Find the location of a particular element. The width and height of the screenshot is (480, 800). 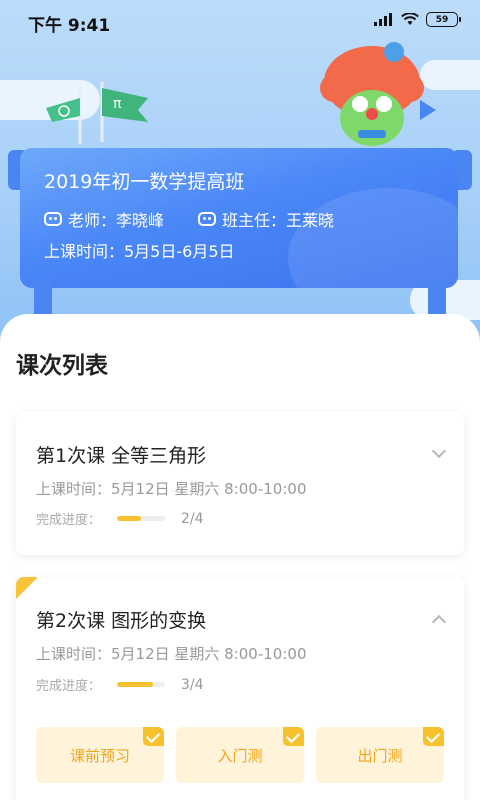

progress-row: 完成进度： 3/4 is located at coordinates (120, 685).